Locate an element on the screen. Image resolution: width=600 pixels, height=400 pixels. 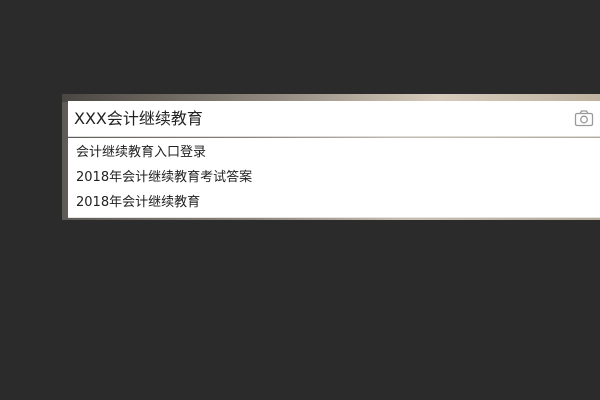
camera-icon is located at coordinates (584, 118).